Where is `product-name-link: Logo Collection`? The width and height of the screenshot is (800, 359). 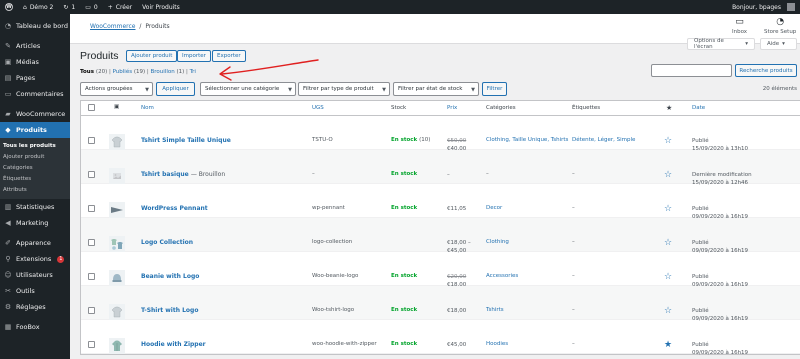 product-name-link: Logo Collection is located at coordinates (167, 242).